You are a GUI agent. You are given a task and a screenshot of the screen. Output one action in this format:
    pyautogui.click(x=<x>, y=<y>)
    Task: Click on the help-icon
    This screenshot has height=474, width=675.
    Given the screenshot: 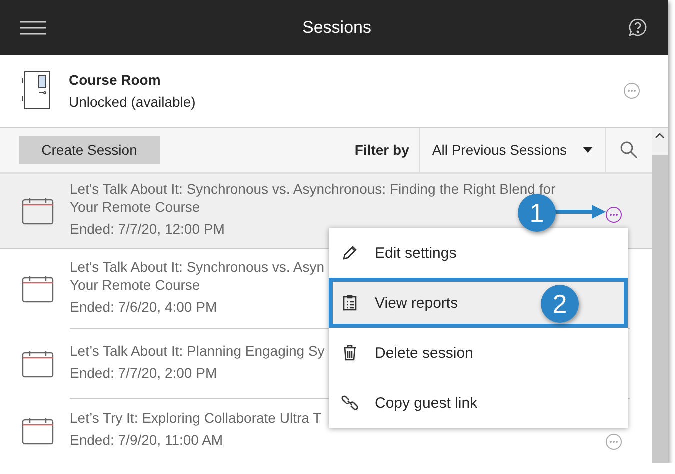 What is the action you would take?
    pyautogui.click(x=638, y=28)
    